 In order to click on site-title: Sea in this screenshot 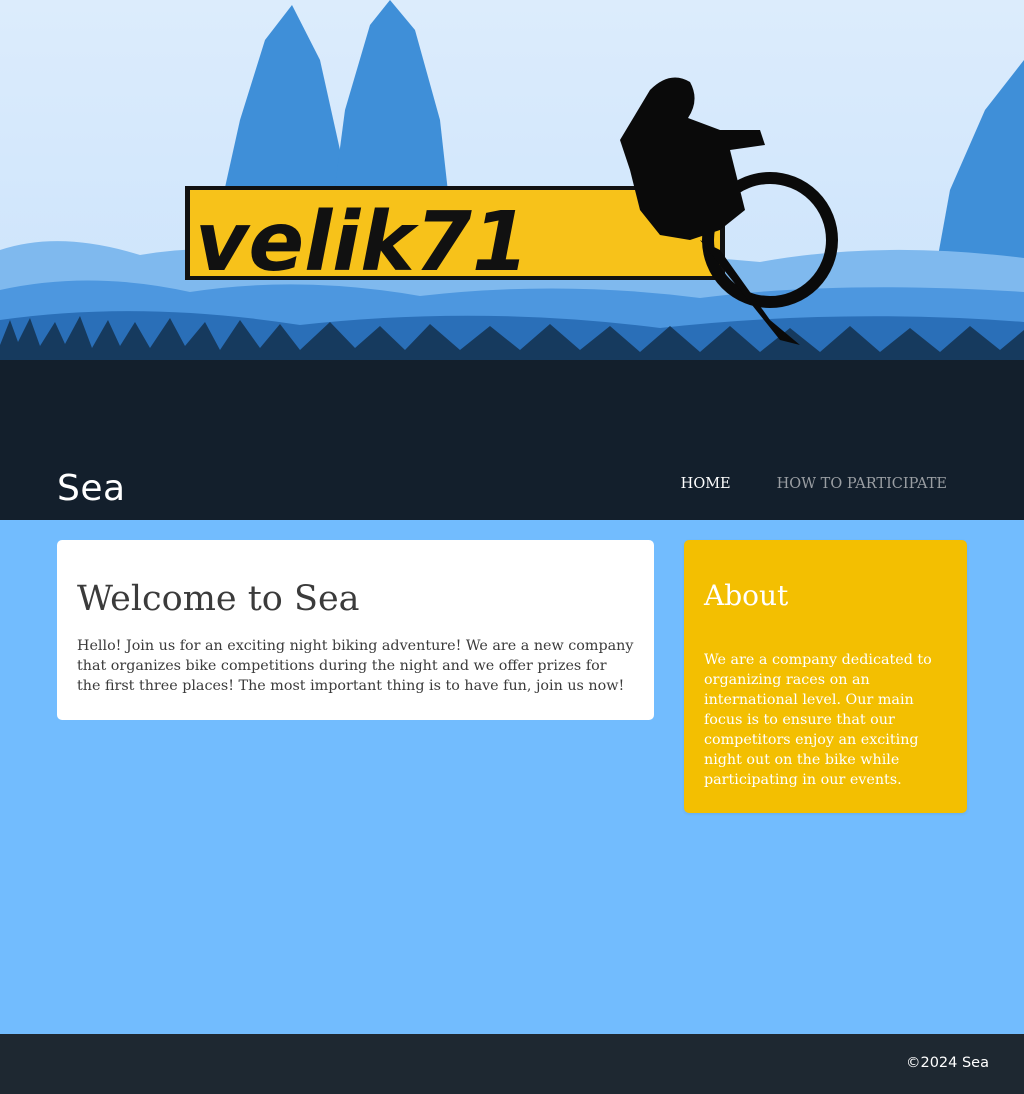, I will do `click(91, 488)`.